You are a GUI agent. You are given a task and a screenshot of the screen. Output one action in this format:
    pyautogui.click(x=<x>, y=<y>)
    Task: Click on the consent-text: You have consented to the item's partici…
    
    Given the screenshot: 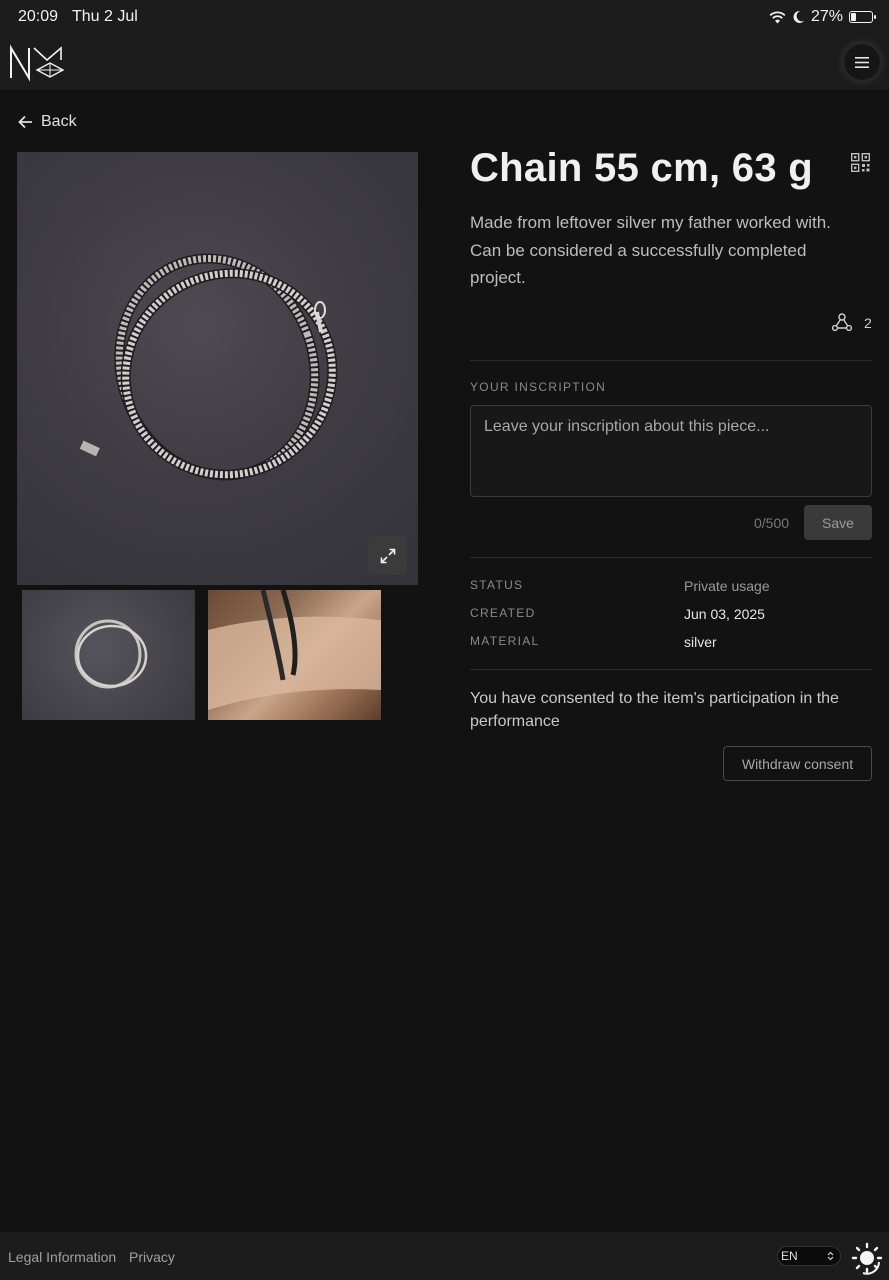 What is the action you would take?
    pyautogui.click(x=654, y=710)
    